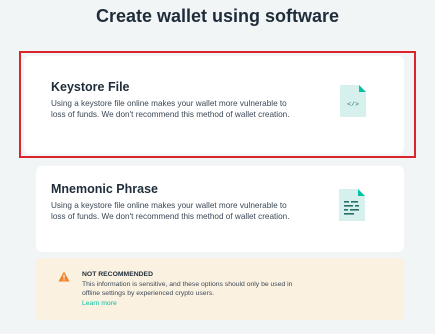 Image resolution: width=435 pixels, height=334 pixels. I want to click on text-file-icon, so click(352, 205).